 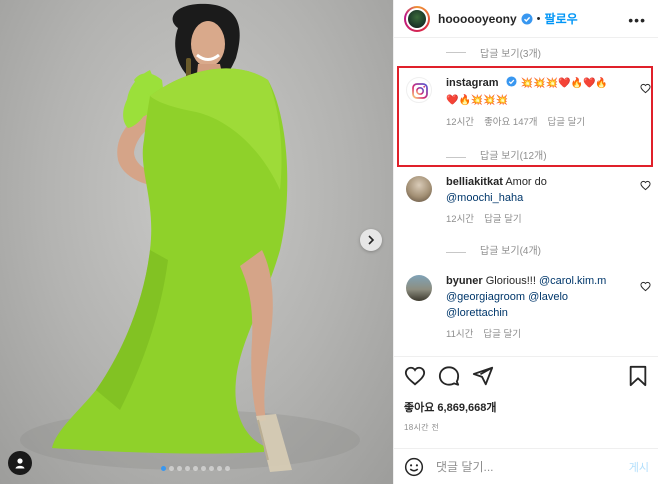 What do you see at coordinates (474, 182) in the screenshot?
I see `comment-username: belliakitkat` at bounding box center [474, 182].